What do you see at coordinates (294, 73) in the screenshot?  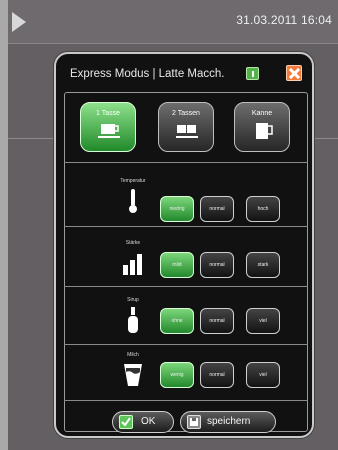 I see `close-icon` at bounding box center [294, 73].